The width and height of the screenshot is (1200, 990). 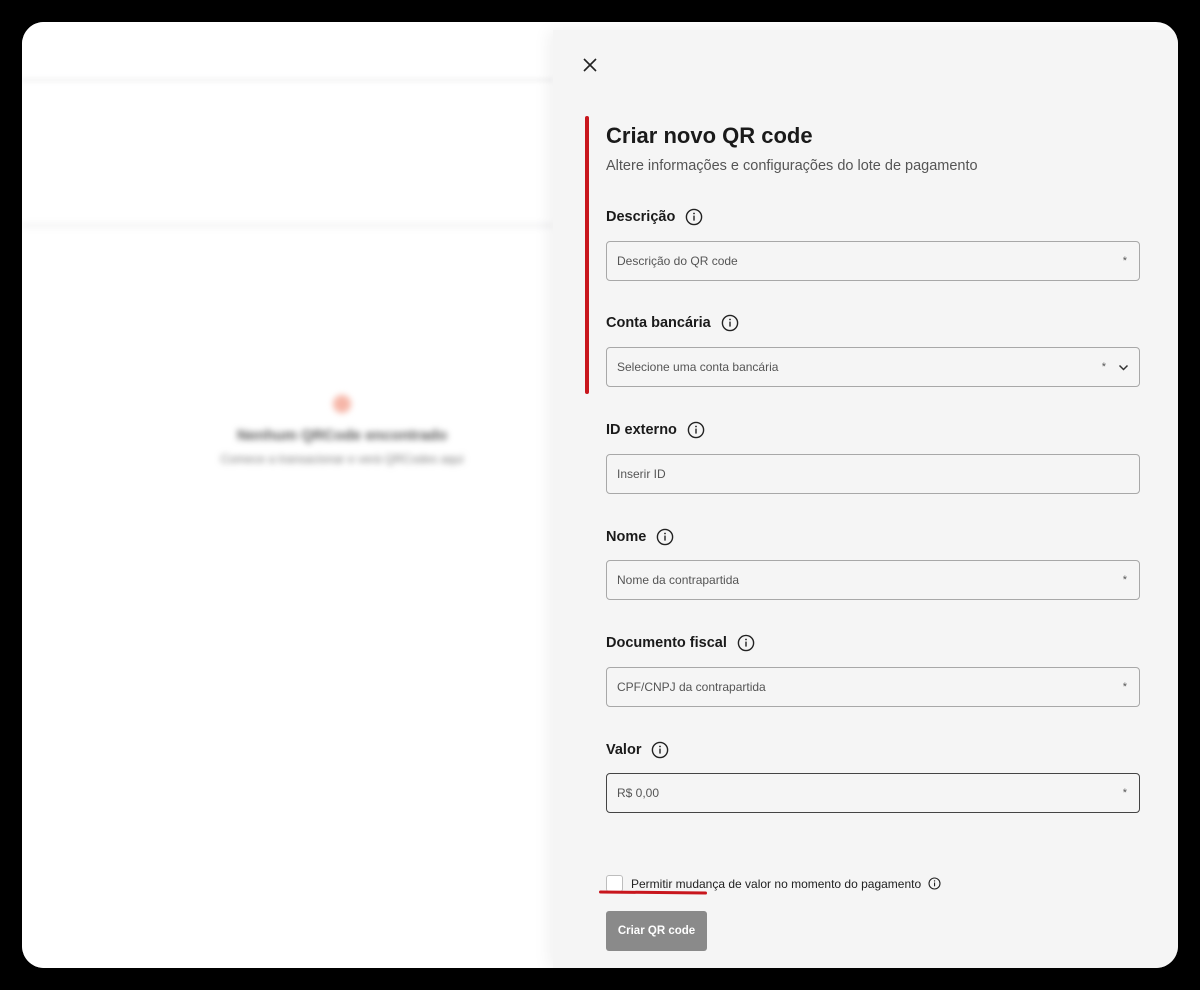 What do you see at coordinates (641, 217) in the screenshot?
I see `descricao-label-text: Descrição` at bounding box center [641, 217].